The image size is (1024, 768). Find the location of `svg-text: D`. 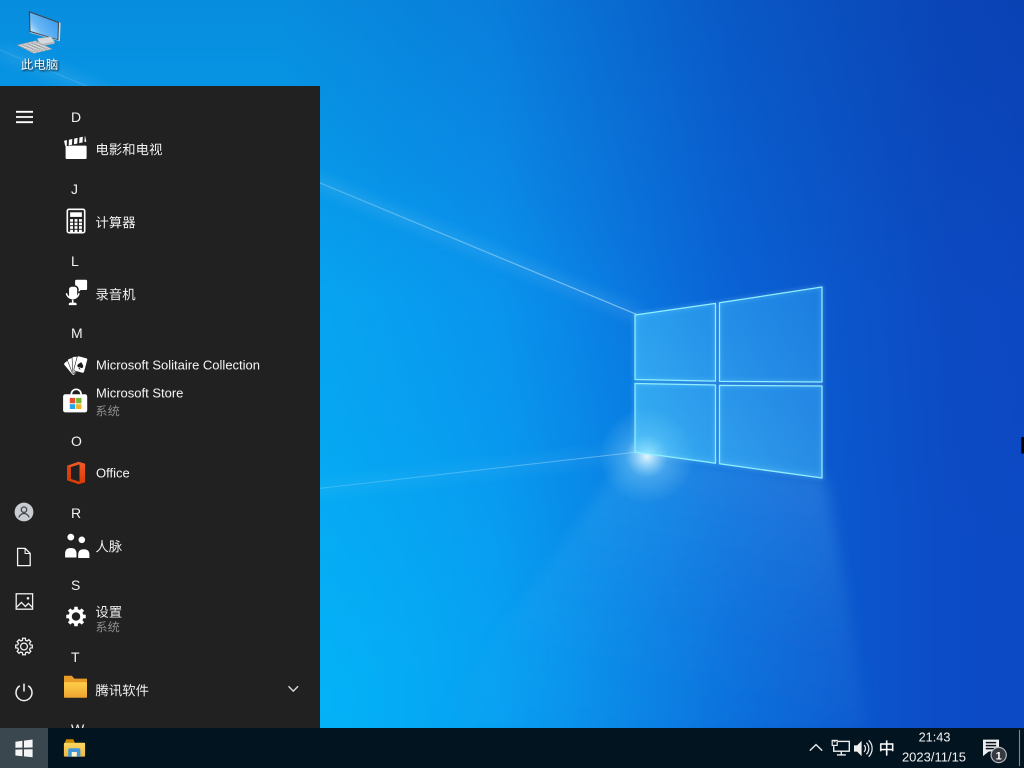

svg-text: D is located at coordinates (76, 117).